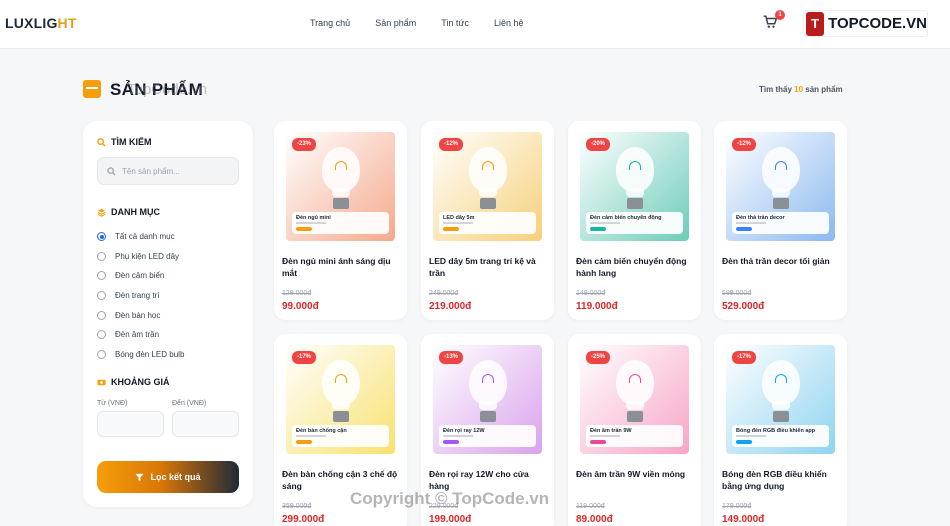 This screenshot has height=526, width=950. Describe the element at coordinates (780, 186) in the screenshot. I see `product-image: -12% Đèn thả trần decor` at that location.